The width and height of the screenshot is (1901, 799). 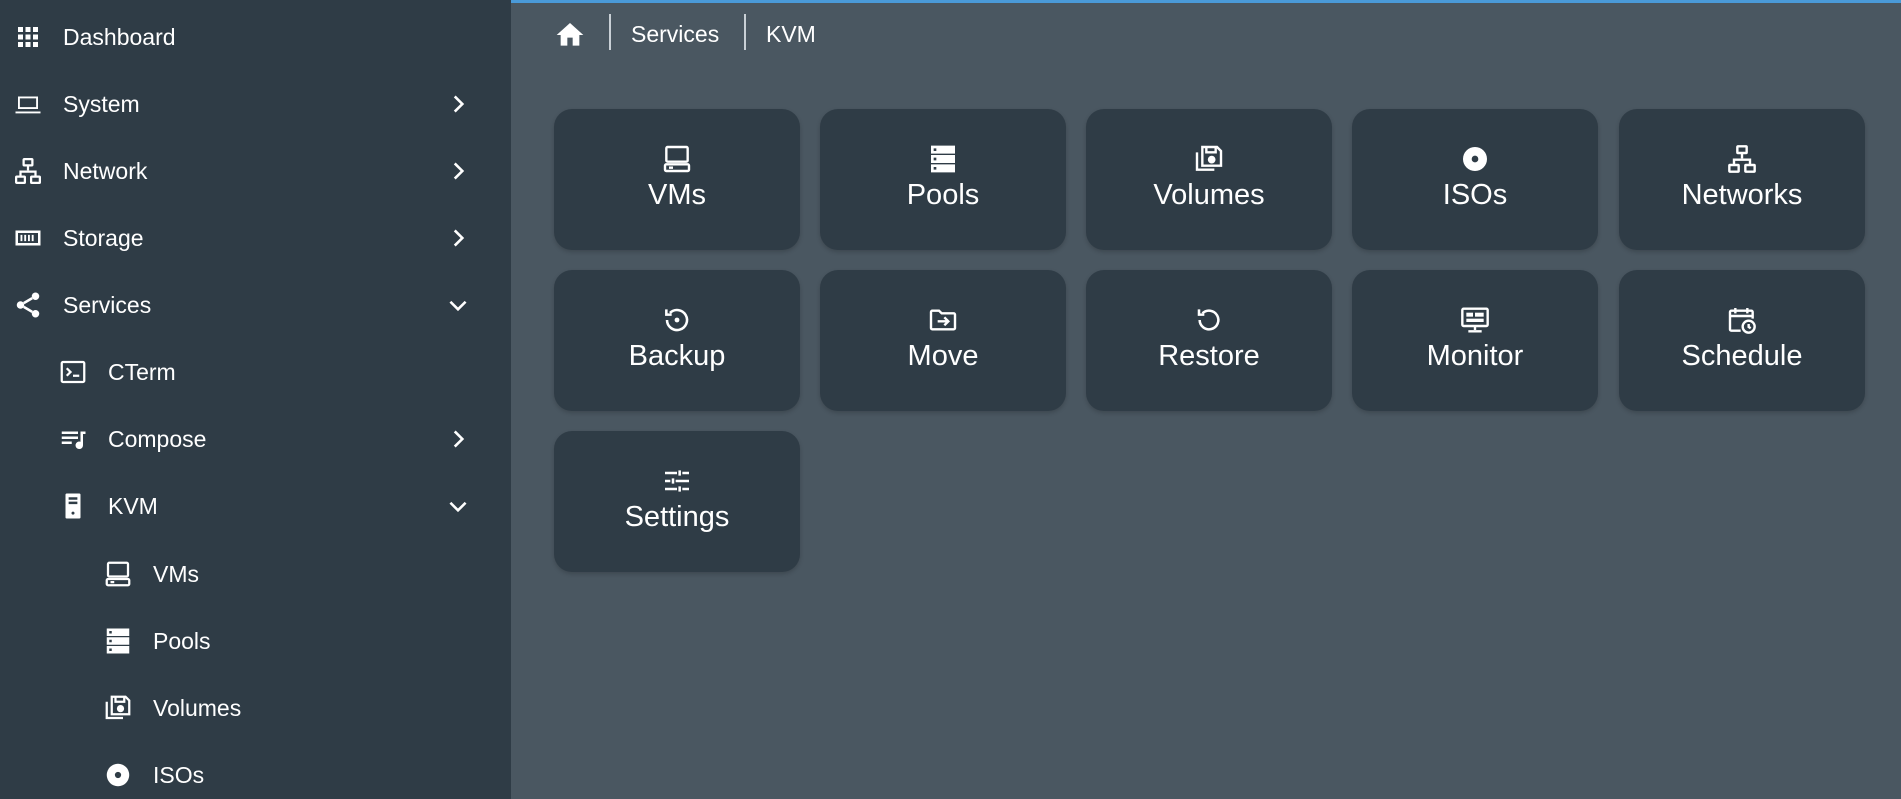 What do you see at coordinates (73, 506) in the screenshot?
I see `server-tower-icon` at bounding box center [73, 506].